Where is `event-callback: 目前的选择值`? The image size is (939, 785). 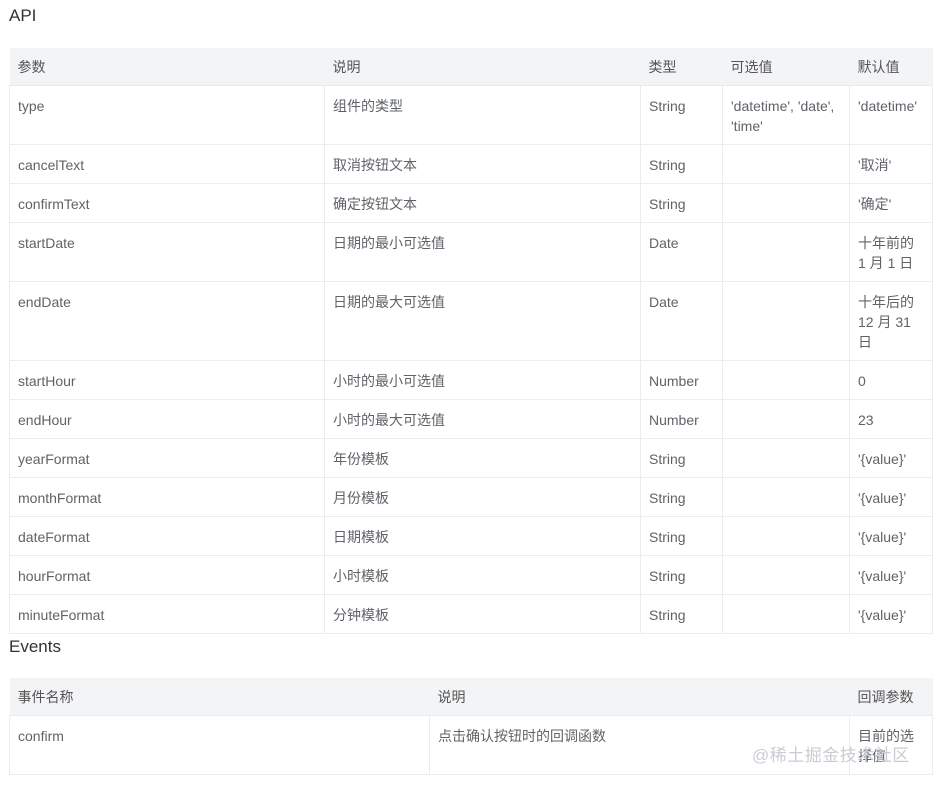
event-callback: 目前的选择值 is located at coordinates (891, 745).